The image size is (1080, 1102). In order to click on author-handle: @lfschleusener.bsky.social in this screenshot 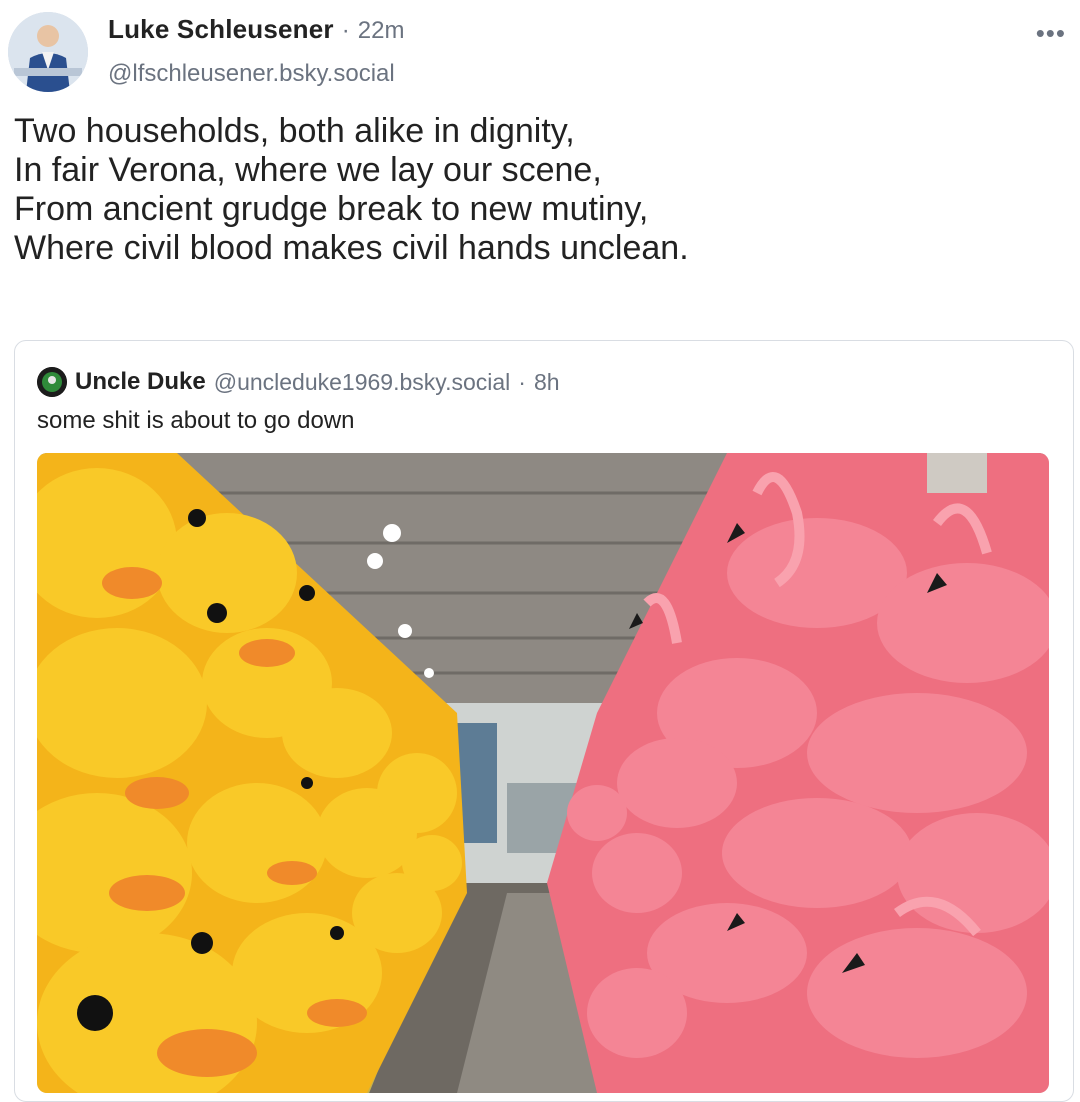, I will do `click(251, 74)`.